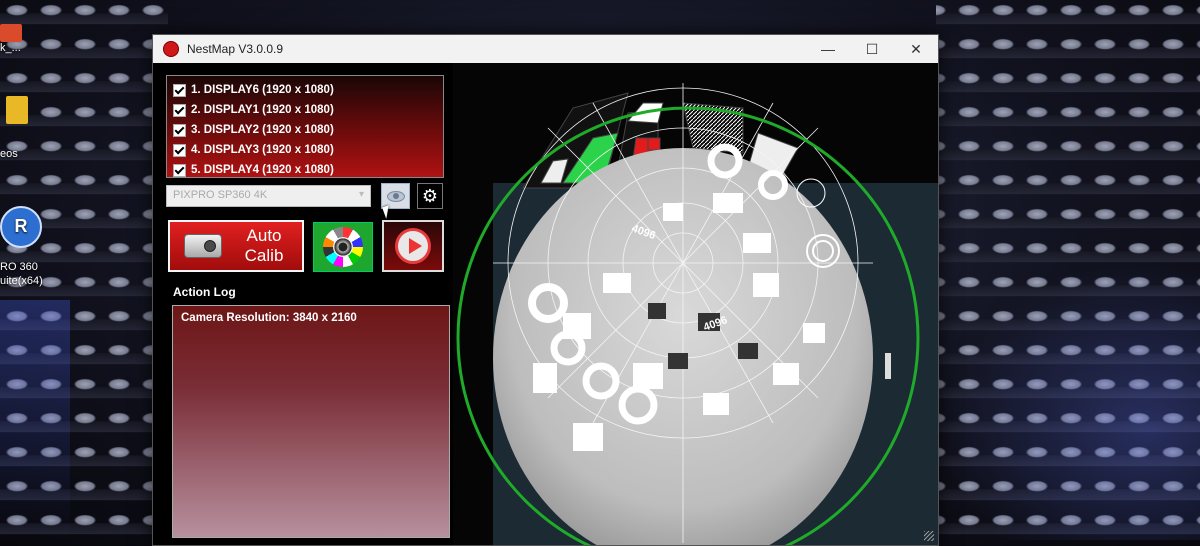  I want to click on chevron-down-icon: ▾, so click(361, 194).